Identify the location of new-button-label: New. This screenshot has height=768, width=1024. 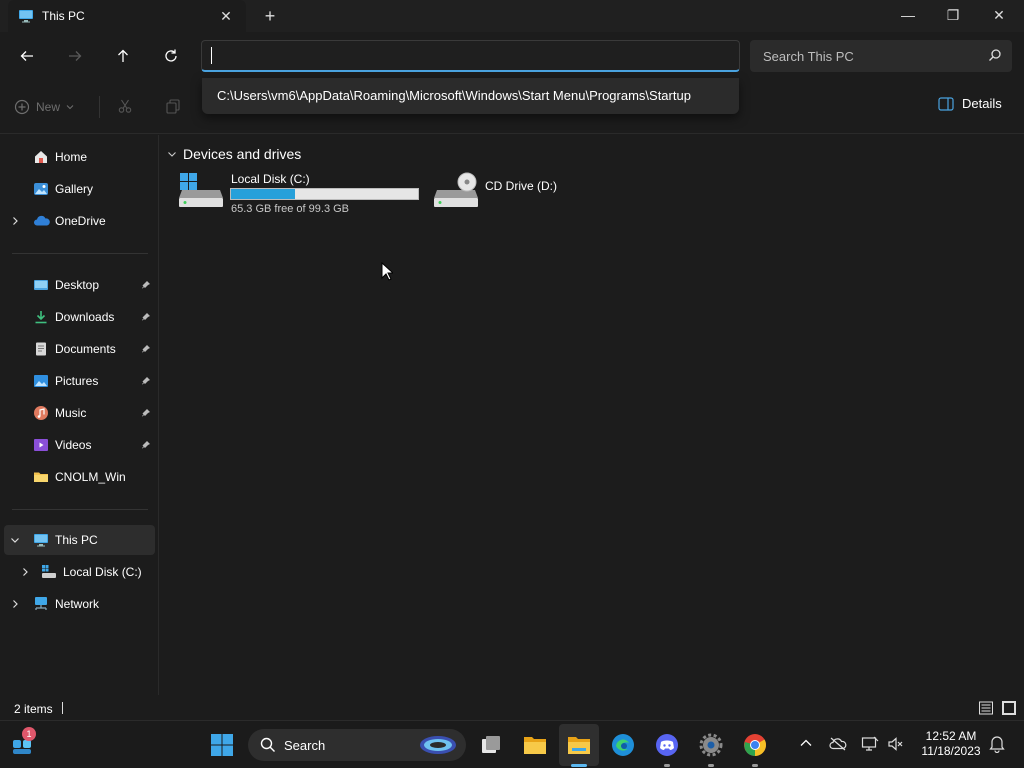
(48, 107).